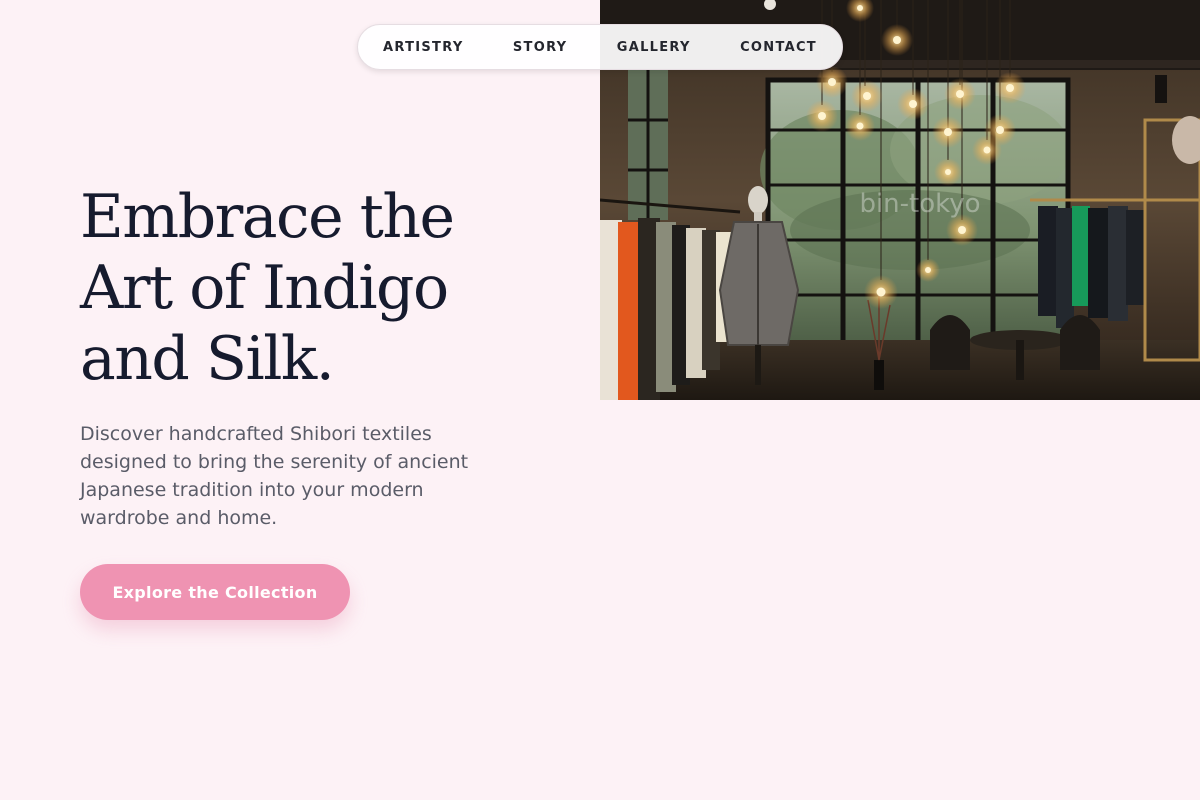  What do you see at coordinates (654, 47) in the screenshot?
I see `nav-link-gallery: GALLERY` at bounding box center [654, 47].